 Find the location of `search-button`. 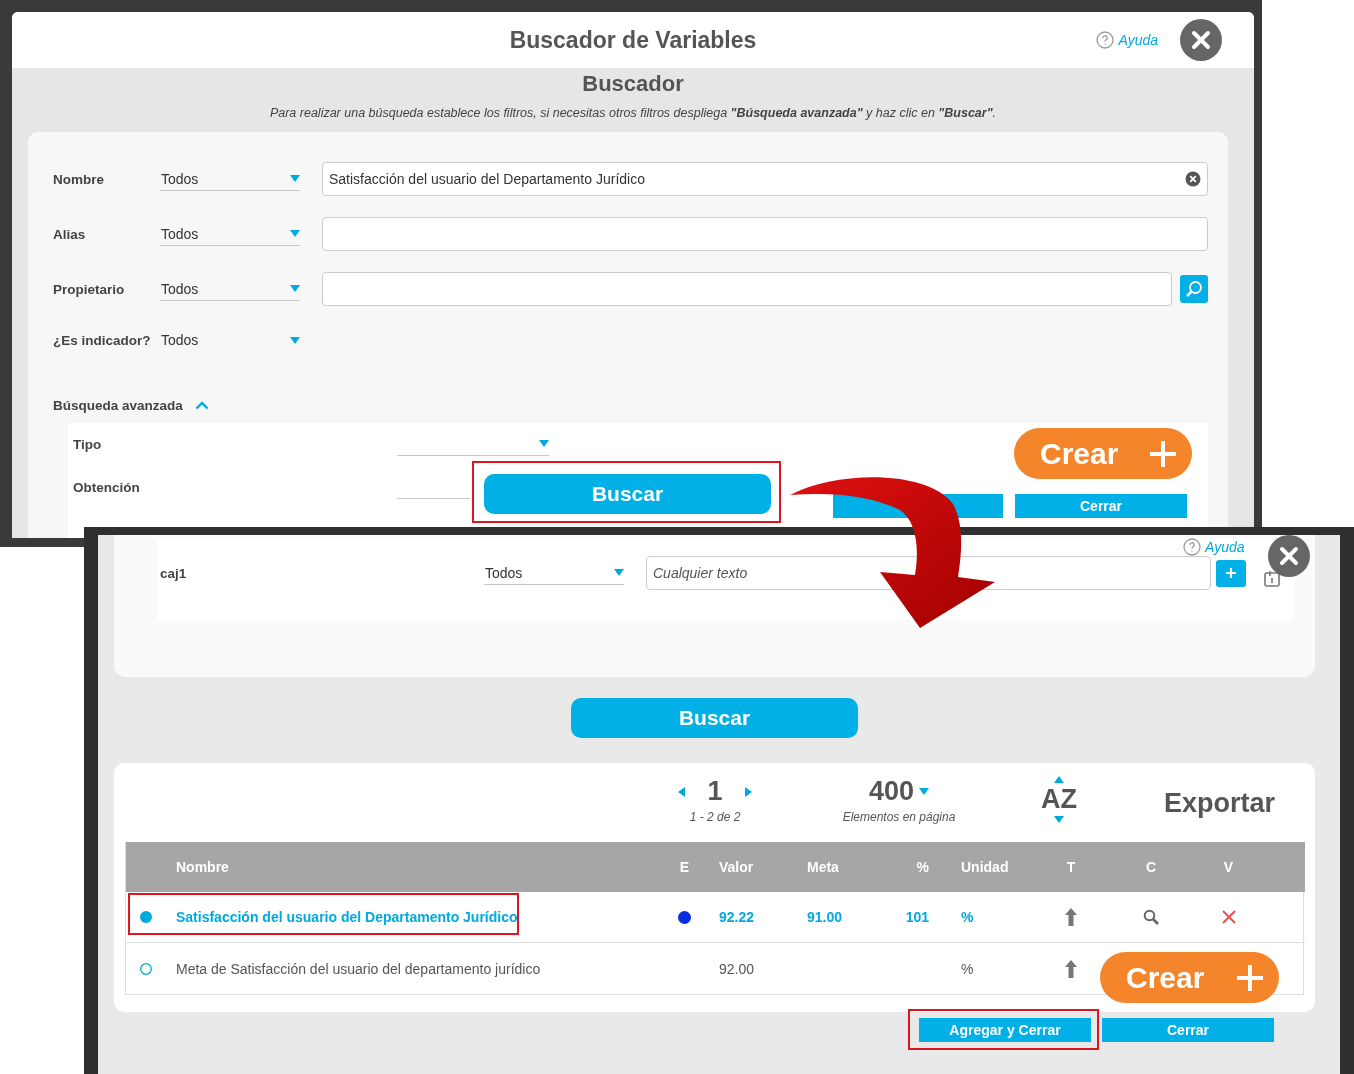

search-button is located at coordinates (1194, 289).